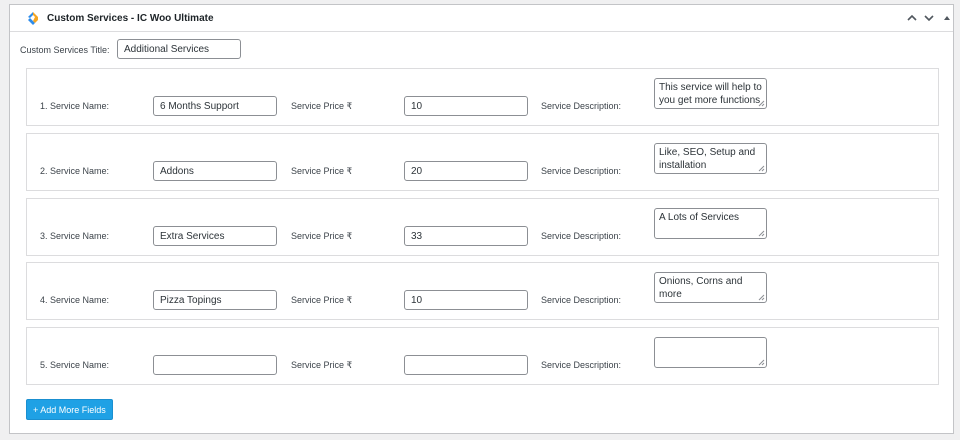 The height and width of the screenshot is (440, 960). What do you see at coordinates (130, 18) in the screenshot?
I see `metabox-title: Custom Services - IC Woo Ultimate` at bounding box center [130, 18].